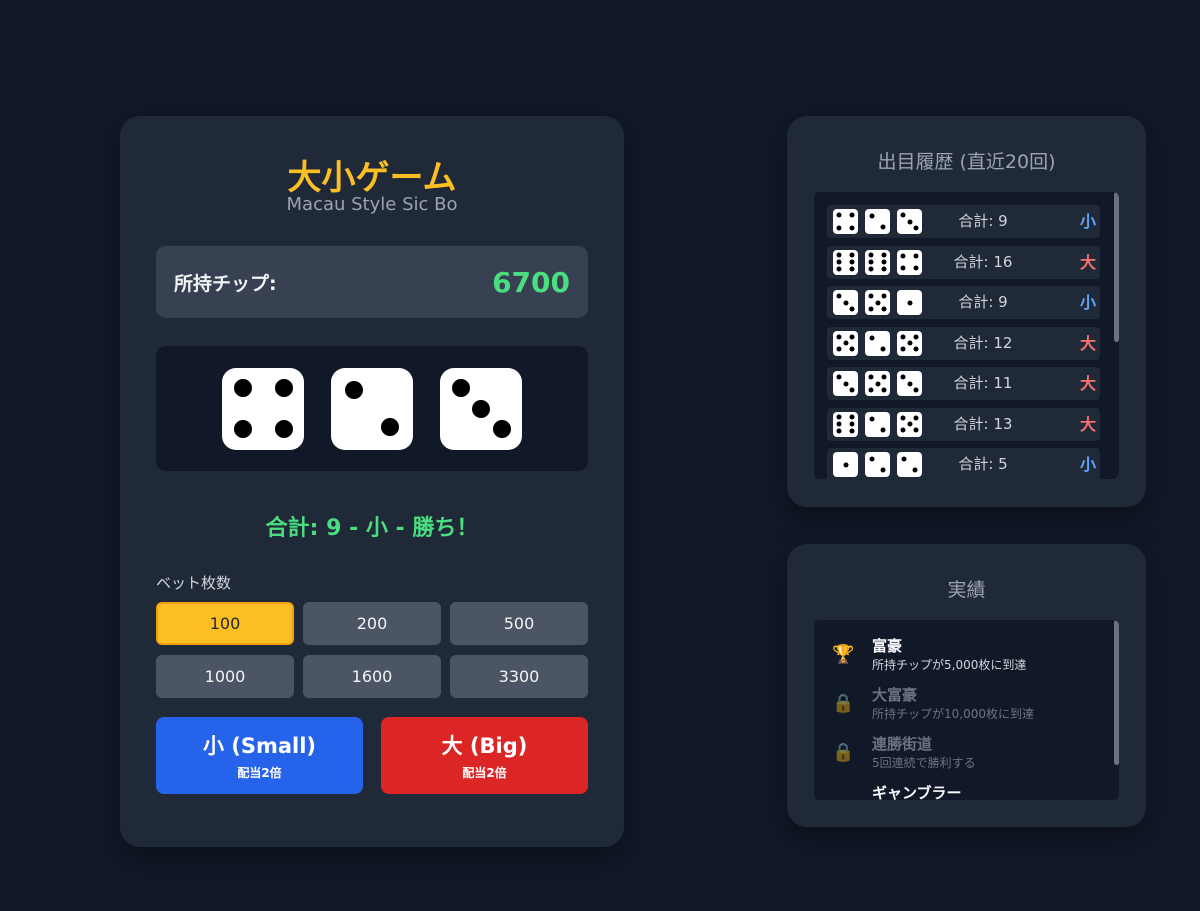  What do you see at coordinates (967, 791) in the screenshot?
I see `achievement-item: ギャンブラー` at bounding box center [967, 791].